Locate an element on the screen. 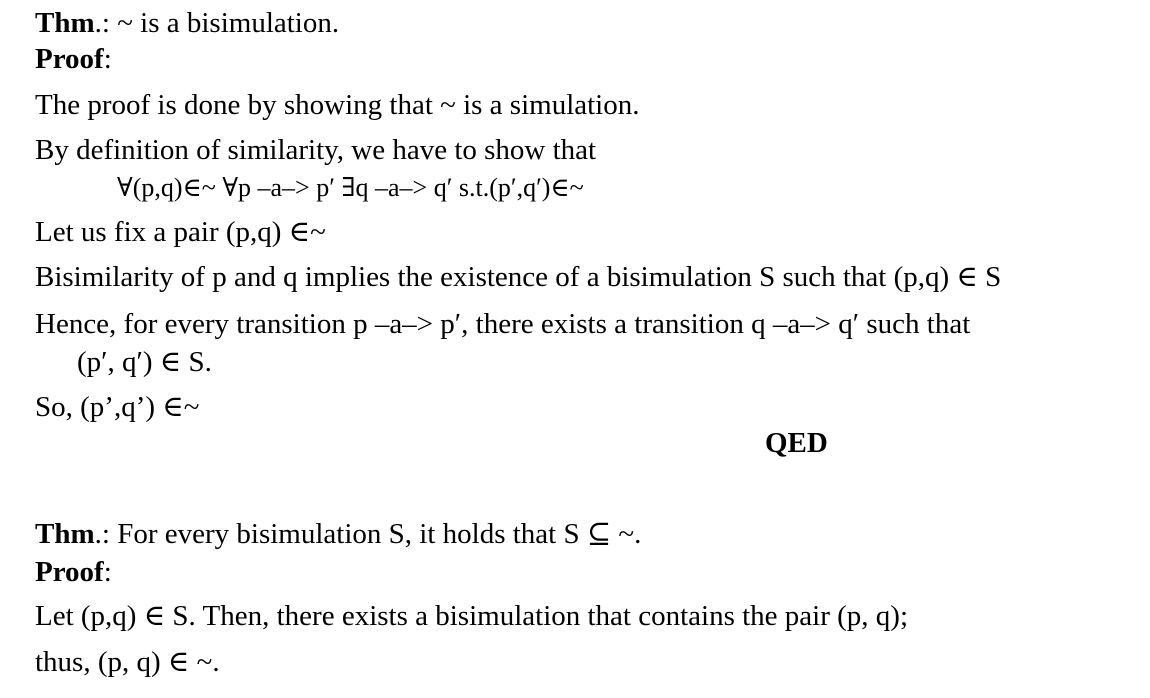 This screenshot has width=1150, height=698. proof-1-label: Proof is located at coordinates (69, 59).